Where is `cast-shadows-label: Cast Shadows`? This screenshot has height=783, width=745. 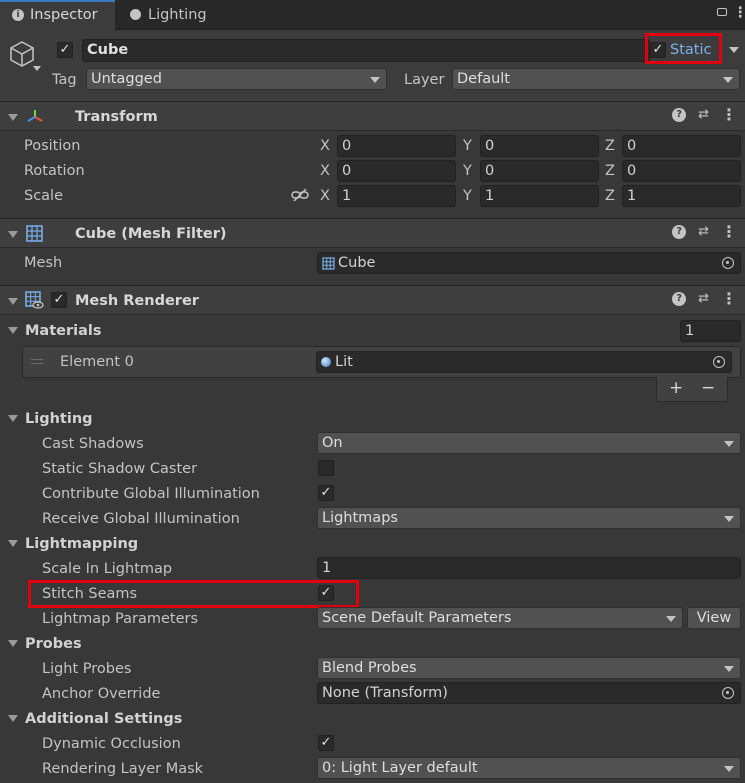
cast-shadows-label: Cast Shadows is located at coordinates (93, 444).